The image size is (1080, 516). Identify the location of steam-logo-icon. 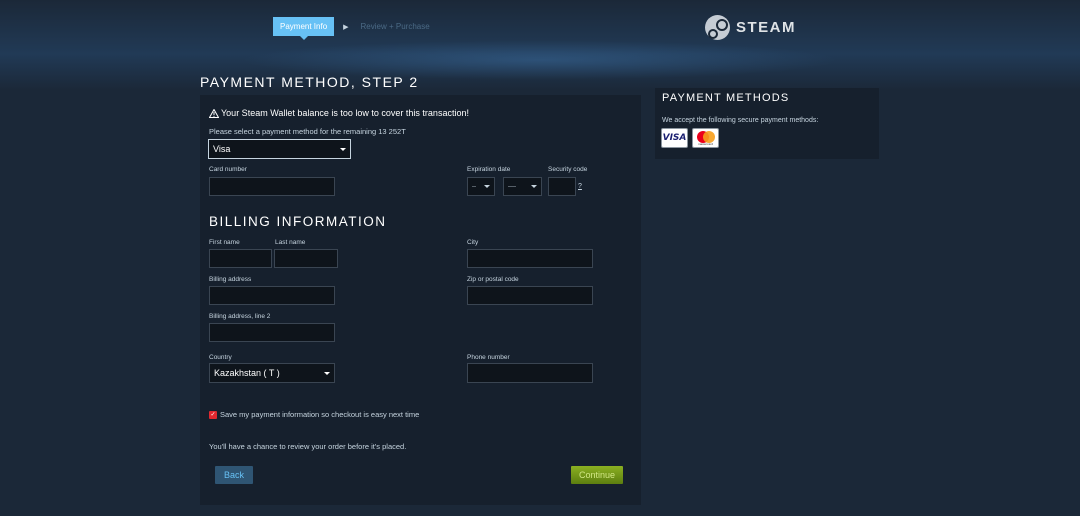
(717, 27).